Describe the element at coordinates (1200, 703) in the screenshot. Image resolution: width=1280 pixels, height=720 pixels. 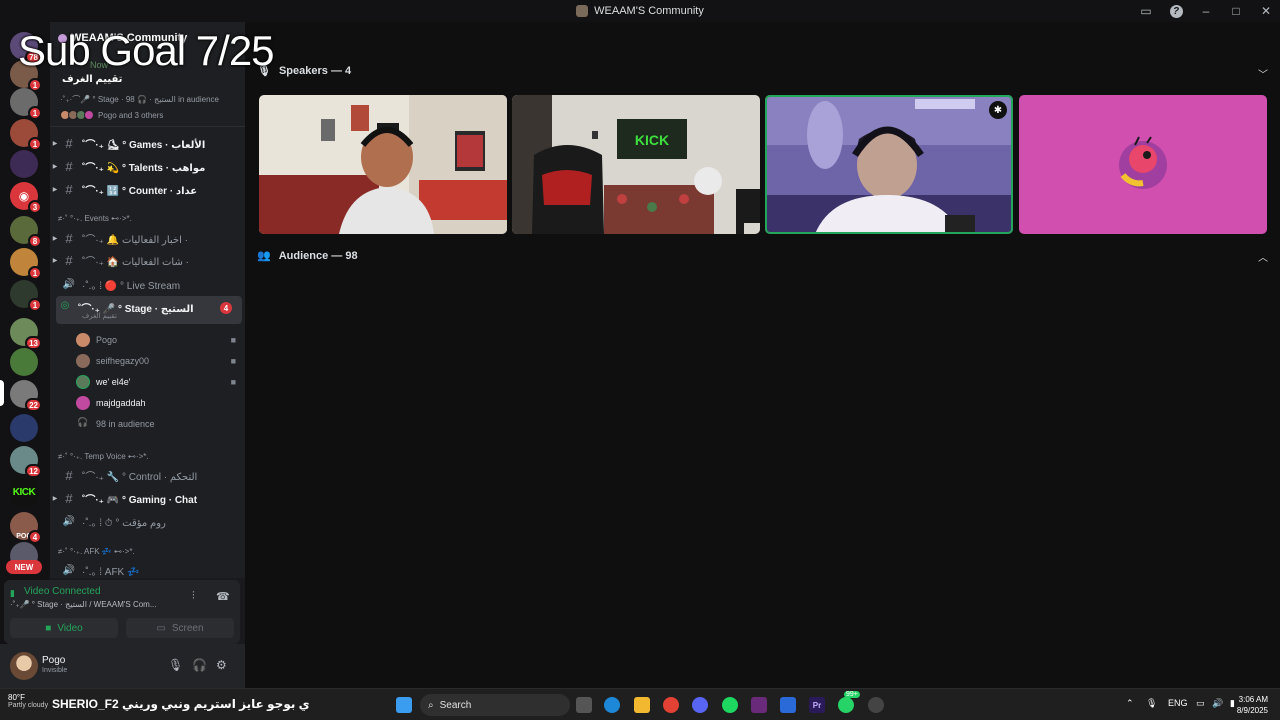
I see `network-icon: ▭` at that location.